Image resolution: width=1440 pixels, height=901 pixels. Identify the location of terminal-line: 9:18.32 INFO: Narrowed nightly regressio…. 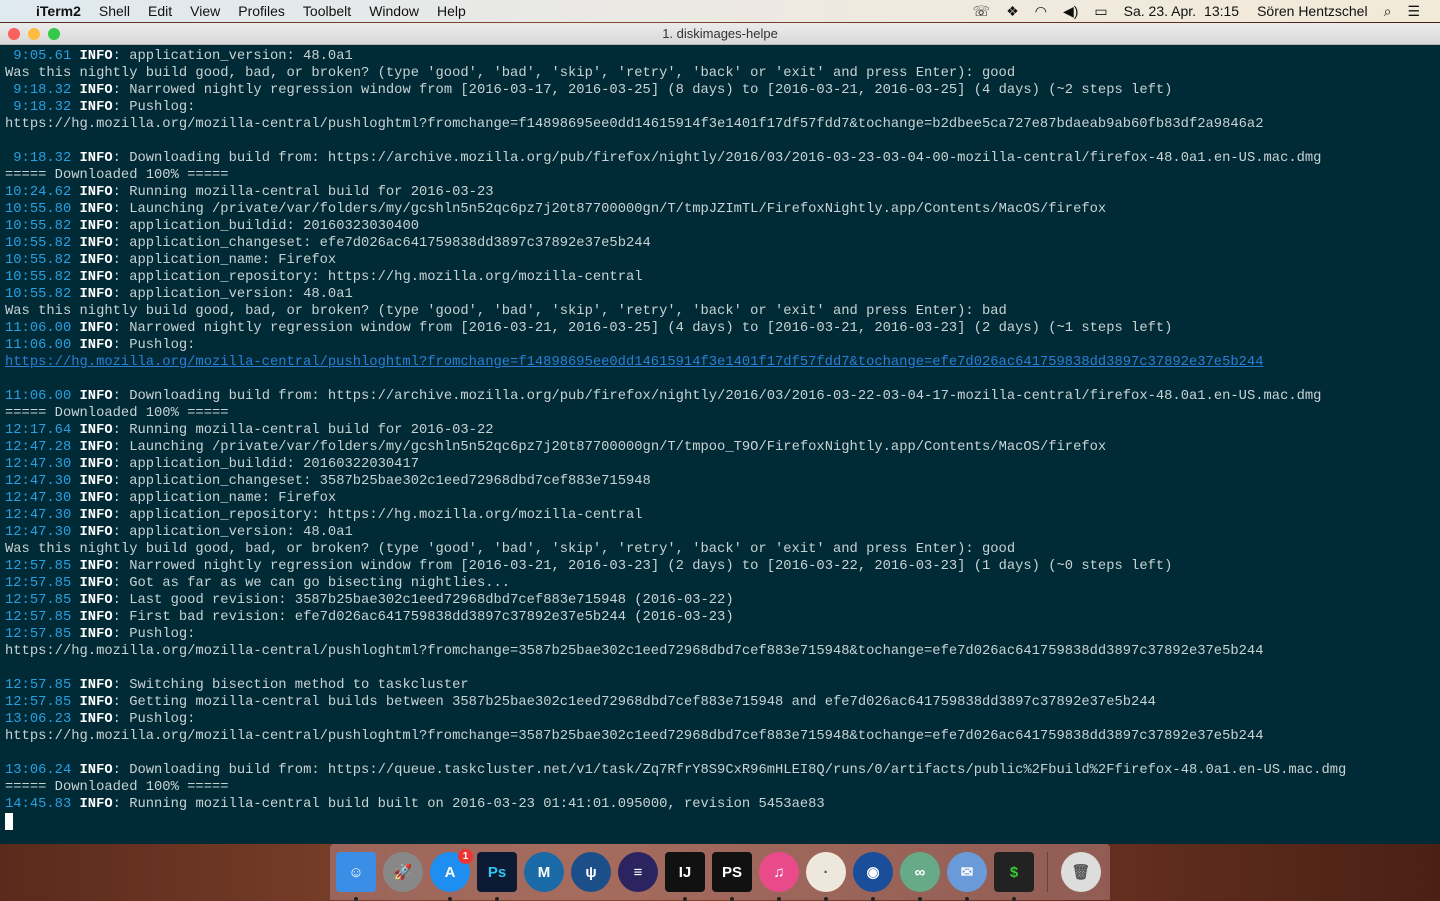
(589, 90).